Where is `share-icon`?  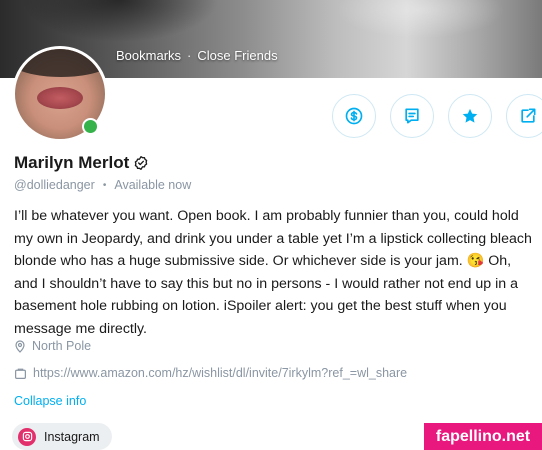
share-icon is located at coordinates (528, 115).